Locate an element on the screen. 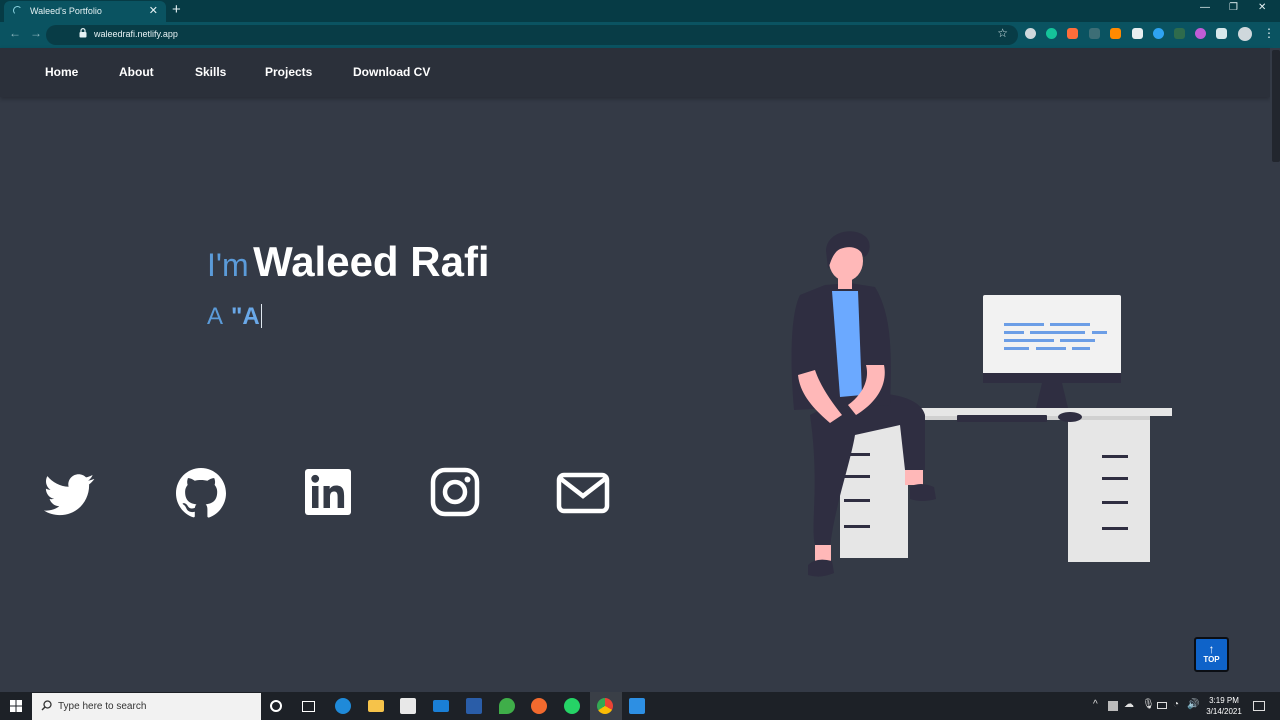  mail-app-icon is located at coordinates (441, 706).